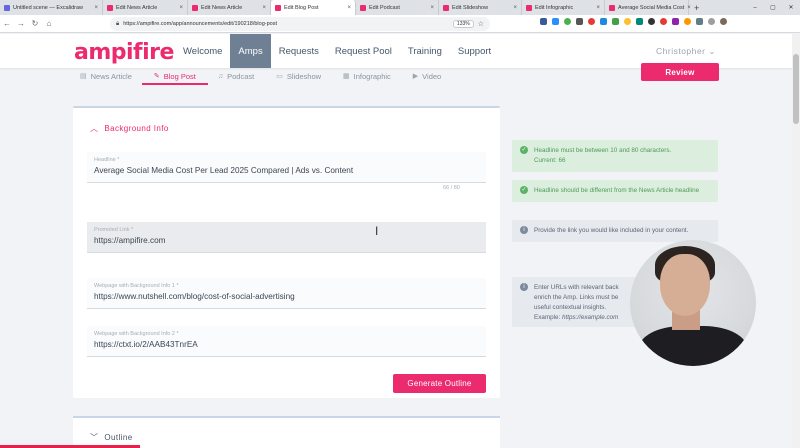  What do you see at coordinates (279, 76) in the screenshot?
I see `slideshow-icon: ▭` at bounding box center [279, 76].